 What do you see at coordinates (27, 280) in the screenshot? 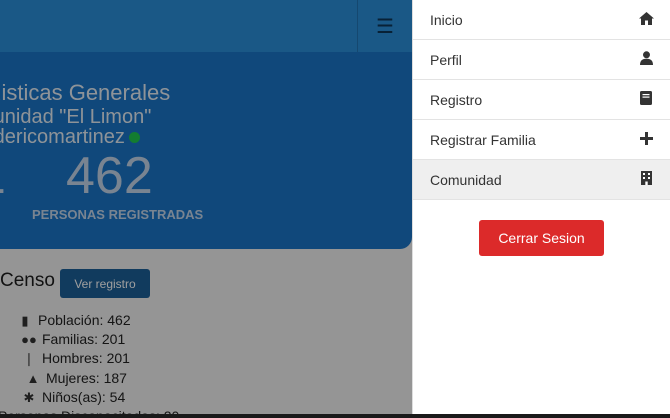
I see `censo-heading: Censo` at bounding box center [27, 280].